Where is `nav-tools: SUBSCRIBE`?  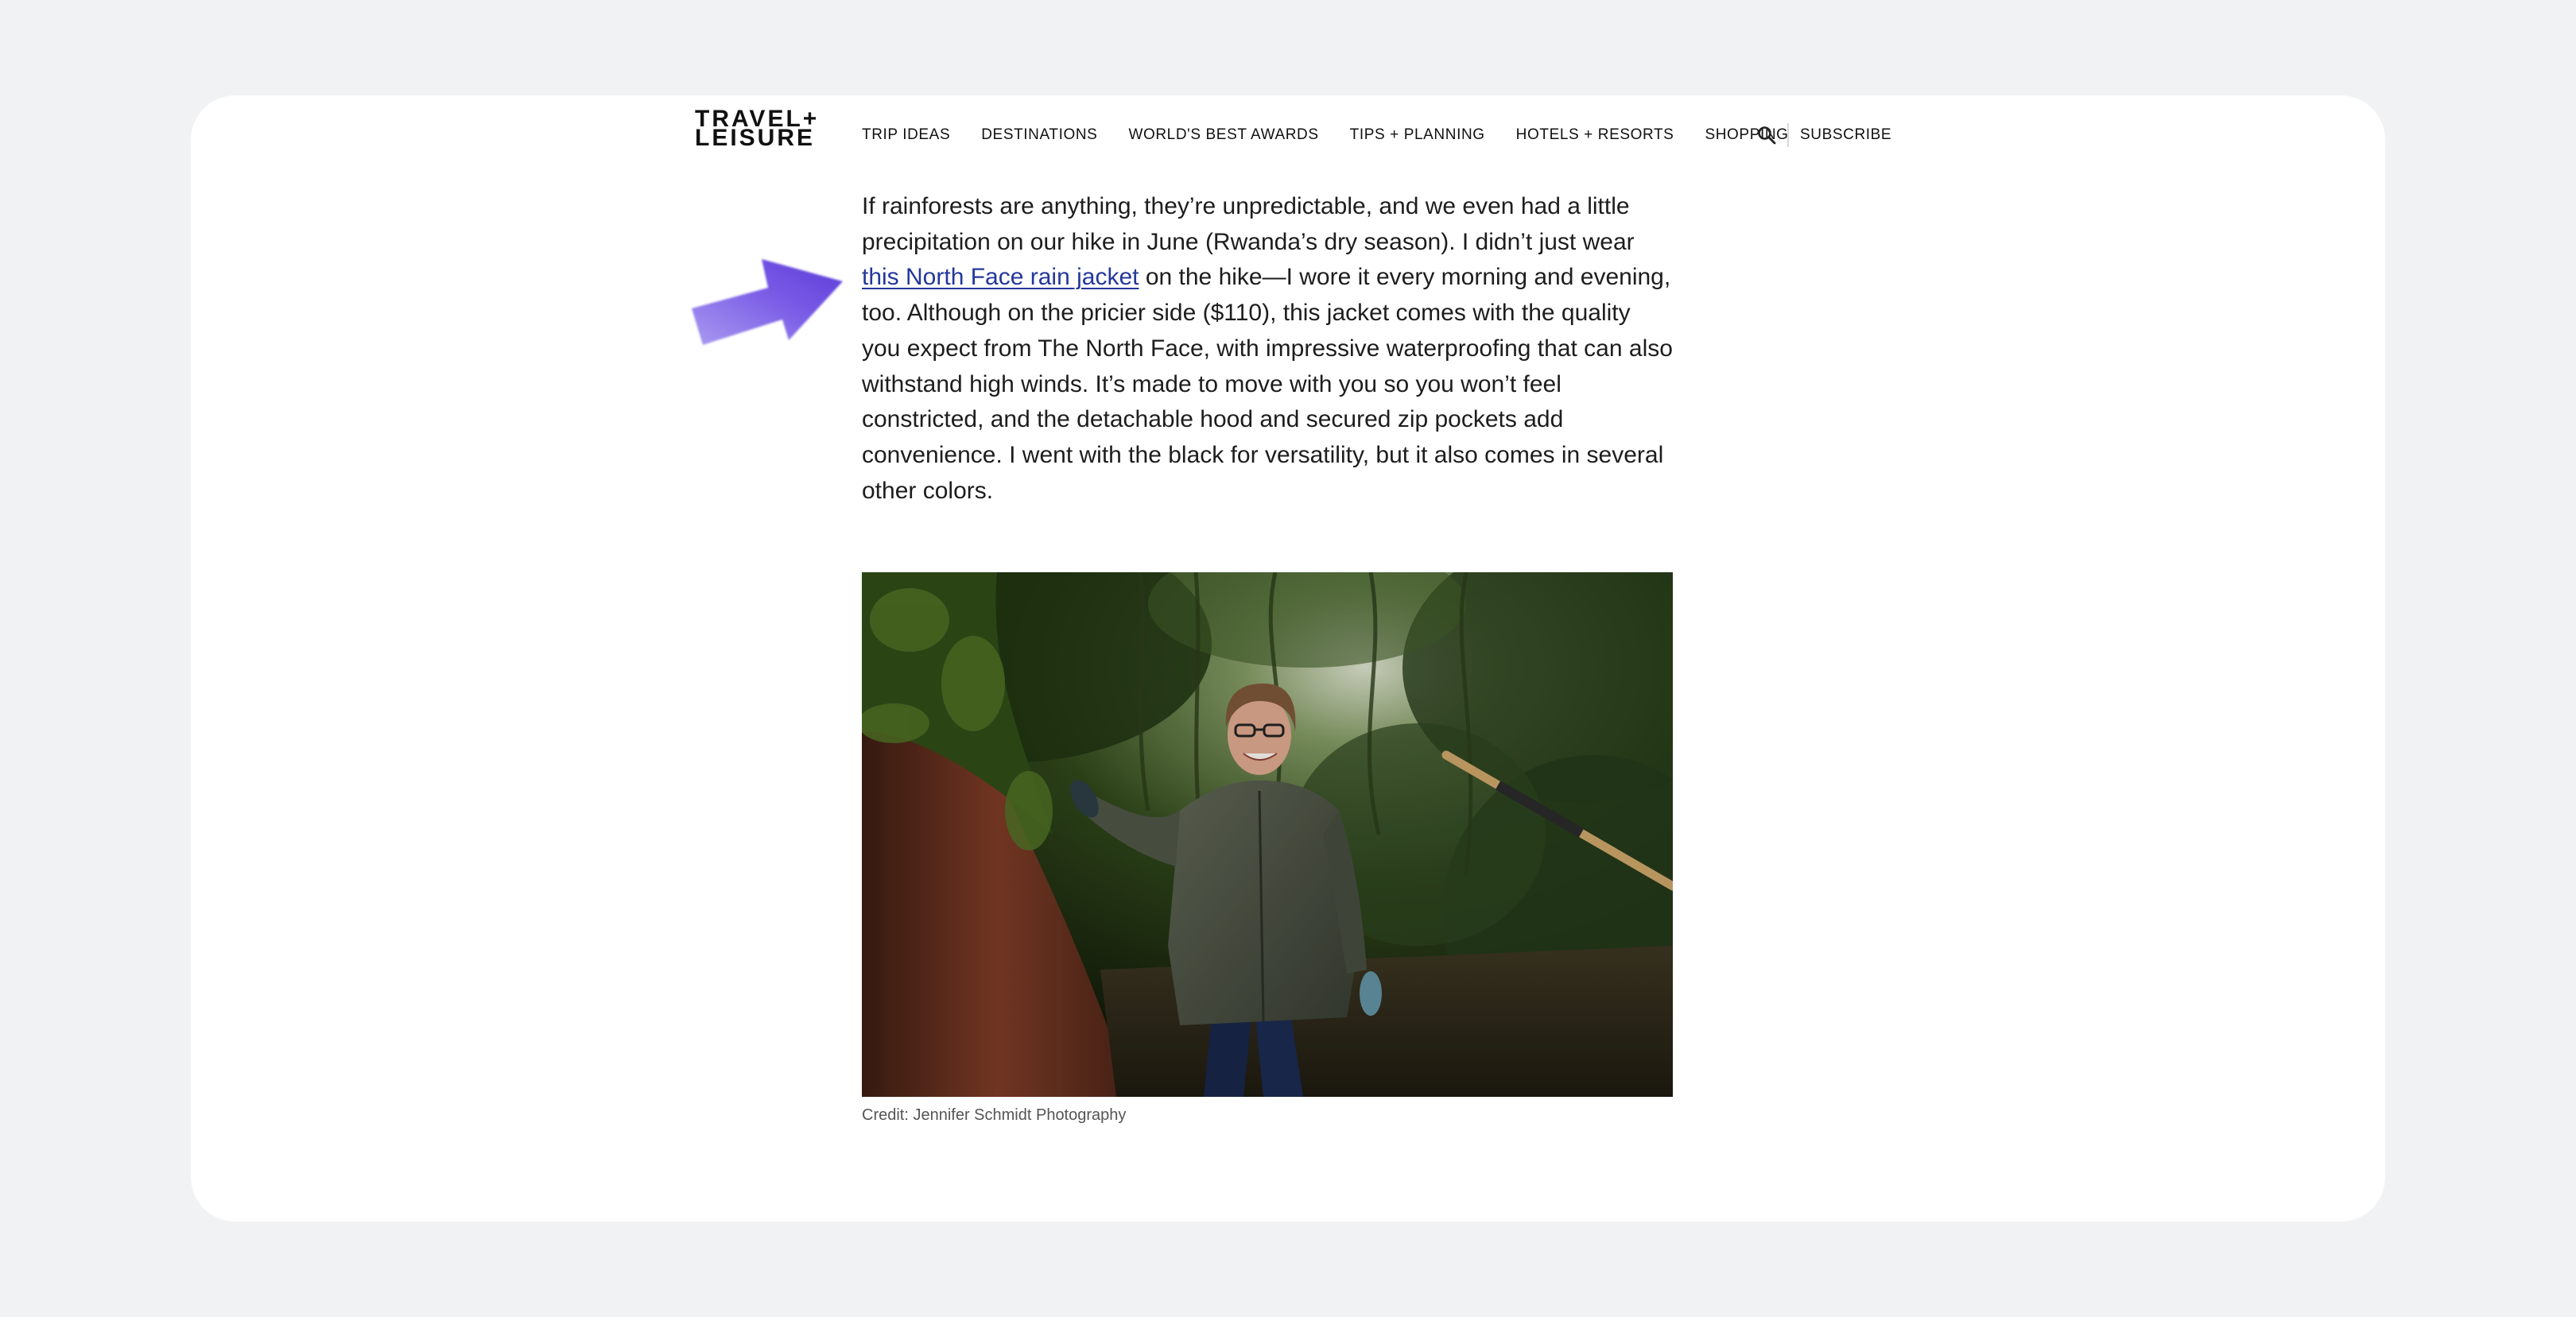 nav-tools: SUBSCRIBE is located at coordinates (1823, 135).